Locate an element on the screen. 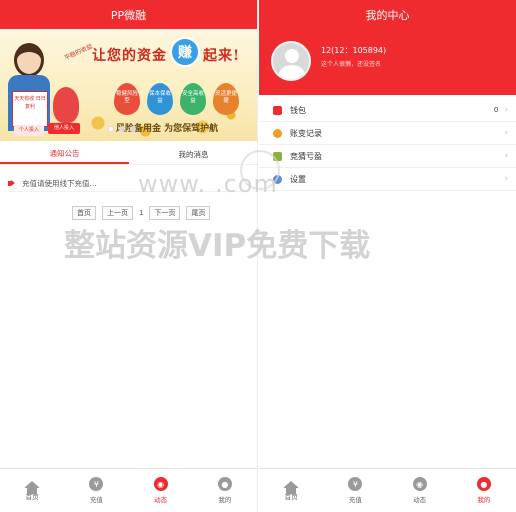 This screenshot has height=512, width=516. avatar is located at coordinates (291, 61).